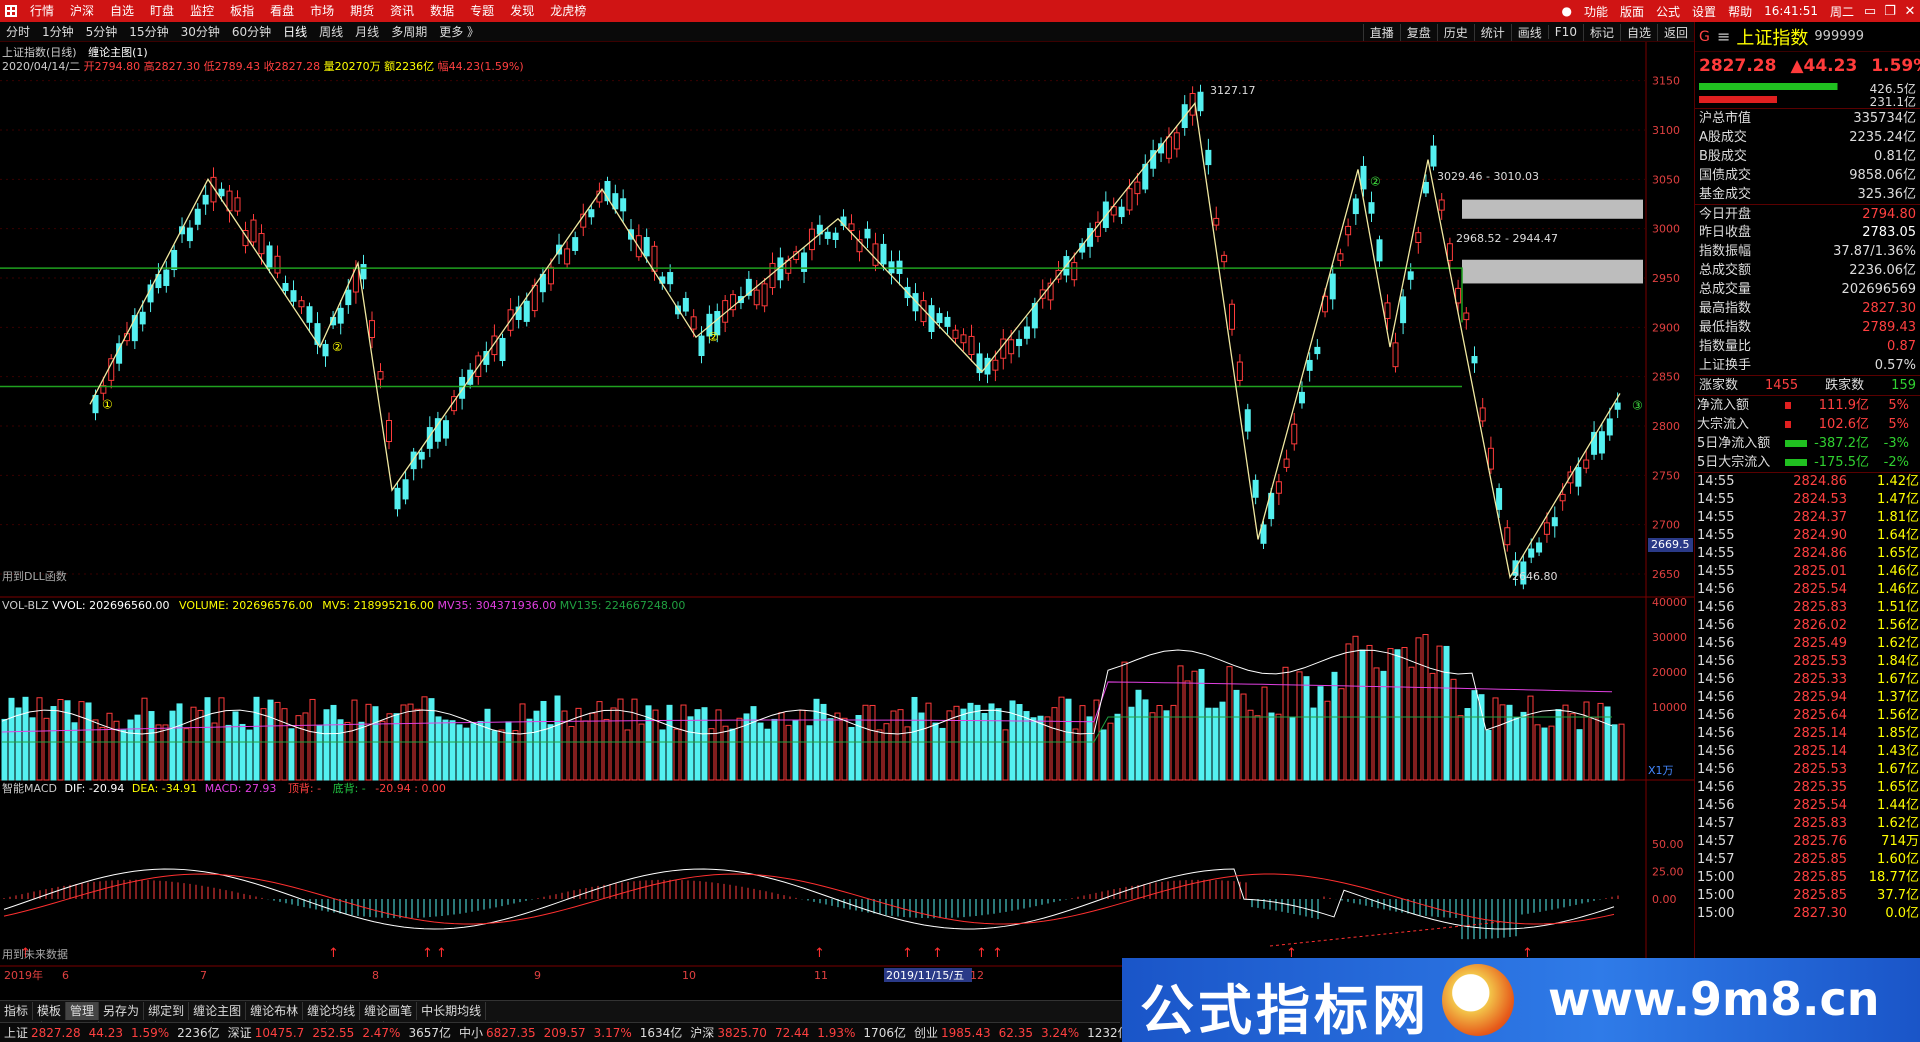 This screenshot has height=1042, width=1920. What do you see at coordinates (1529, 32) in the screenshot?
I see `tool-button: 画线` at bounding box center [1529, 32].